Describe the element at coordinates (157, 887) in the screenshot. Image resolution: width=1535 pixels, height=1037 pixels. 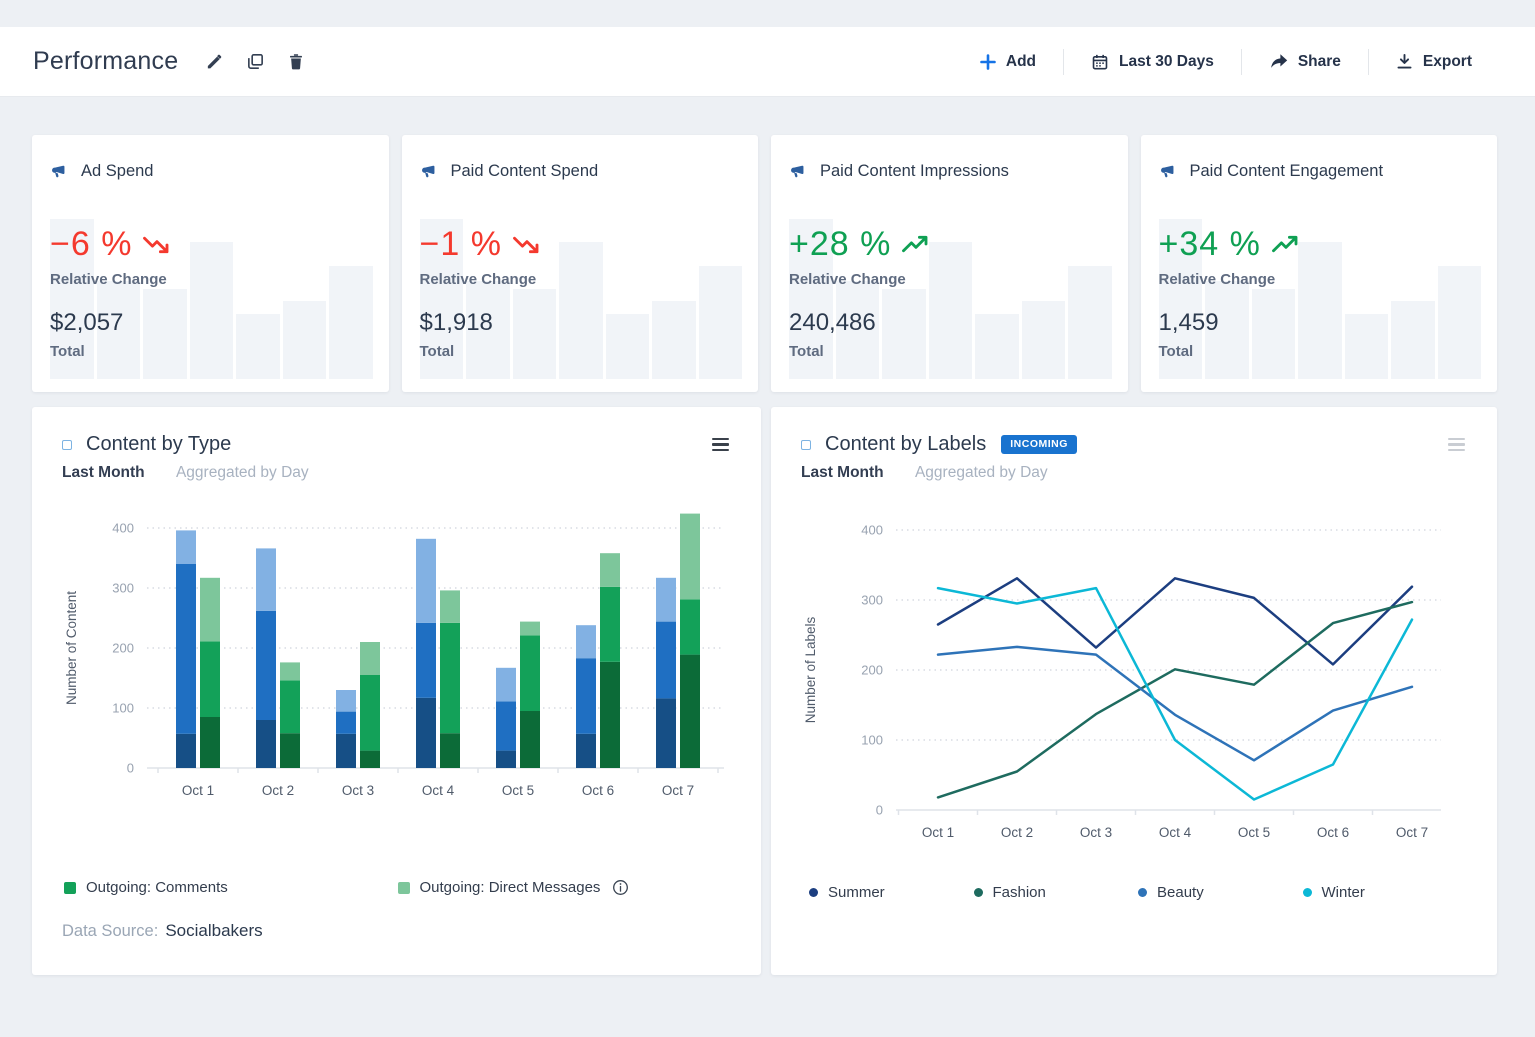
I see `legend-label: Outgoing: Comments` at that location.